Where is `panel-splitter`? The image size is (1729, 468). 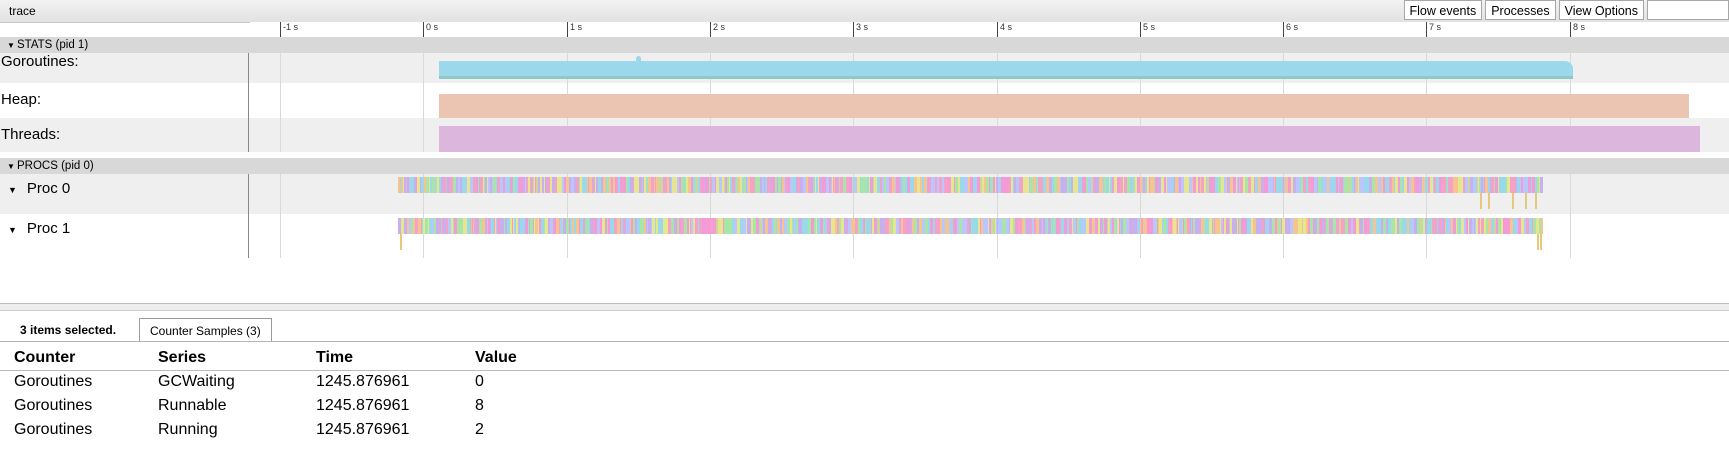 panel-splitter is located at coordinates (864, 307).